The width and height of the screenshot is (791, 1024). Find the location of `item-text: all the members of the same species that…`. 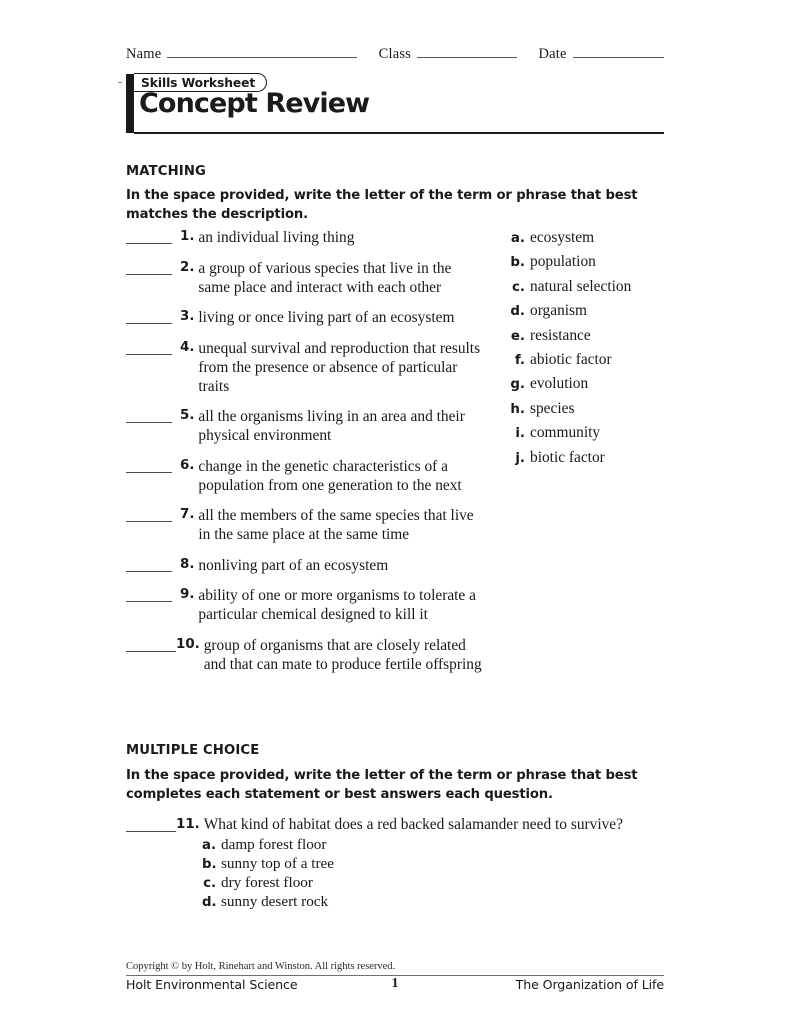

item-text: all the members of the same species that… is located at coordinates (336, 525).